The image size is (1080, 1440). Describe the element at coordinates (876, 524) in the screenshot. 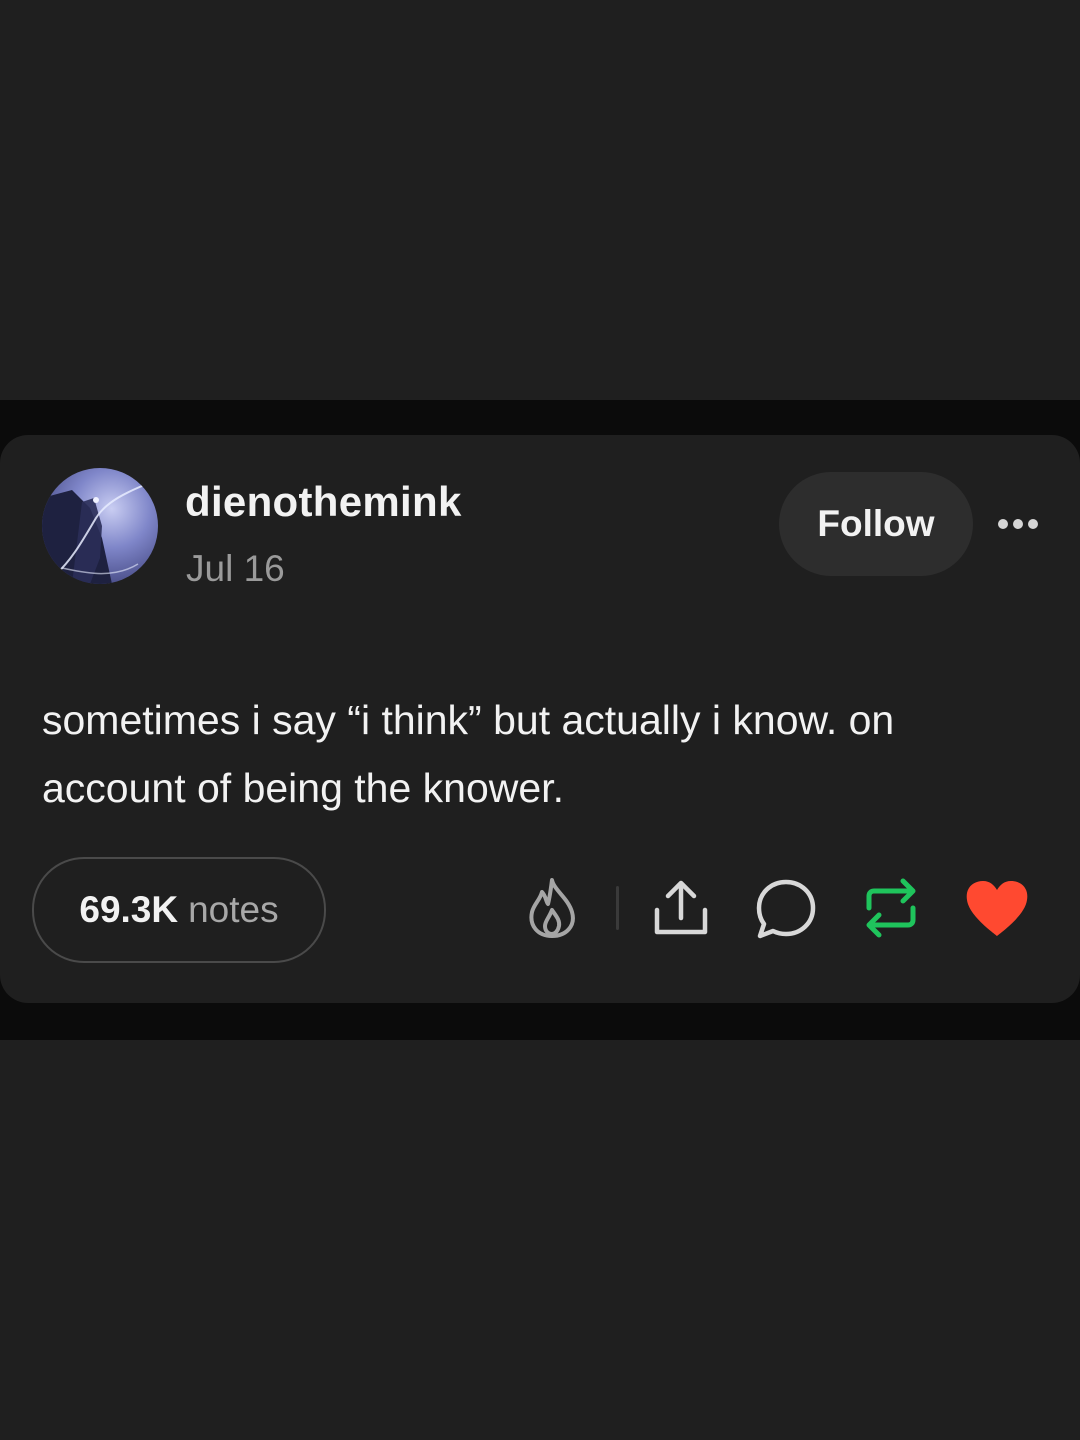

I see `follow-button: Follow` at that location.